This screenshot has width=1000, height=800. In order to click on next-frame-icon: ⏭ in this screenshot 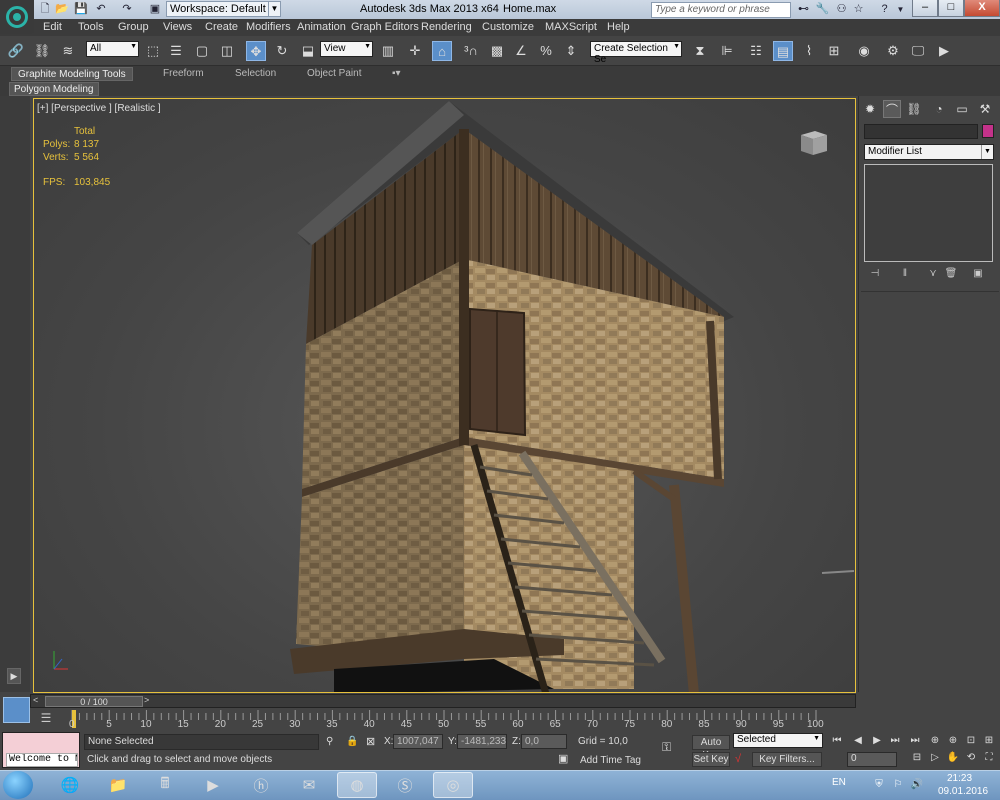, I will do `click(895, 742)`.